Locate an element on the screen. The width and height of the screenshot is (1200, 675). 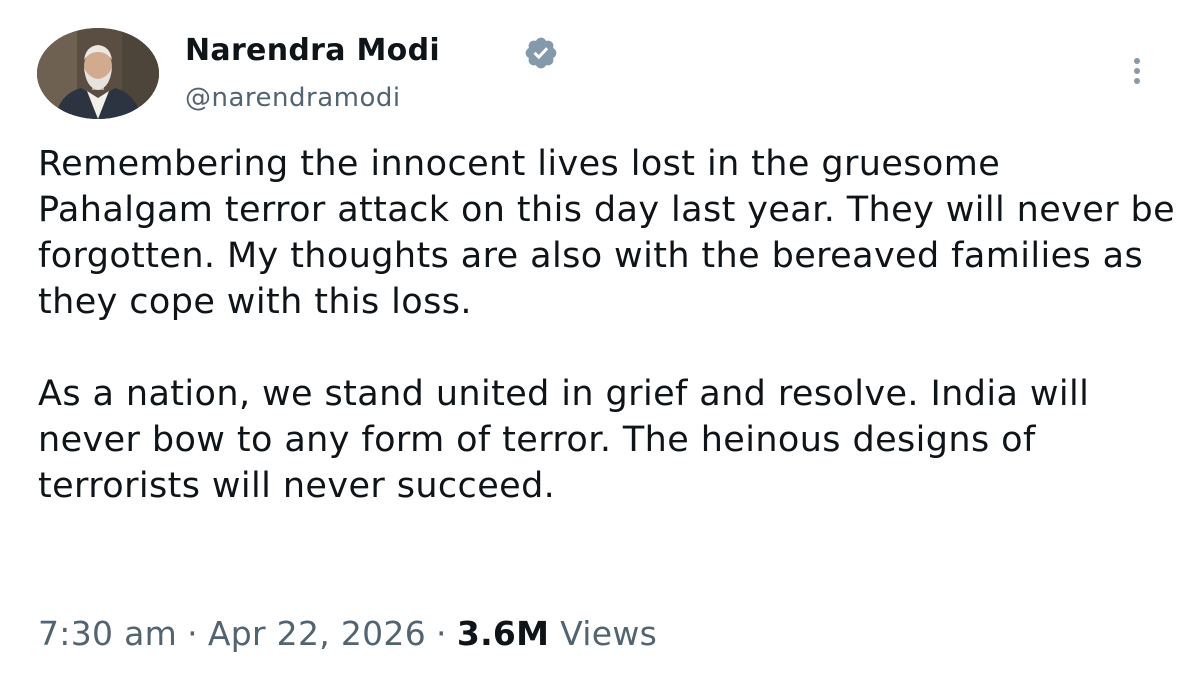
verified-badge-icon is located at coordinates (541, 53).